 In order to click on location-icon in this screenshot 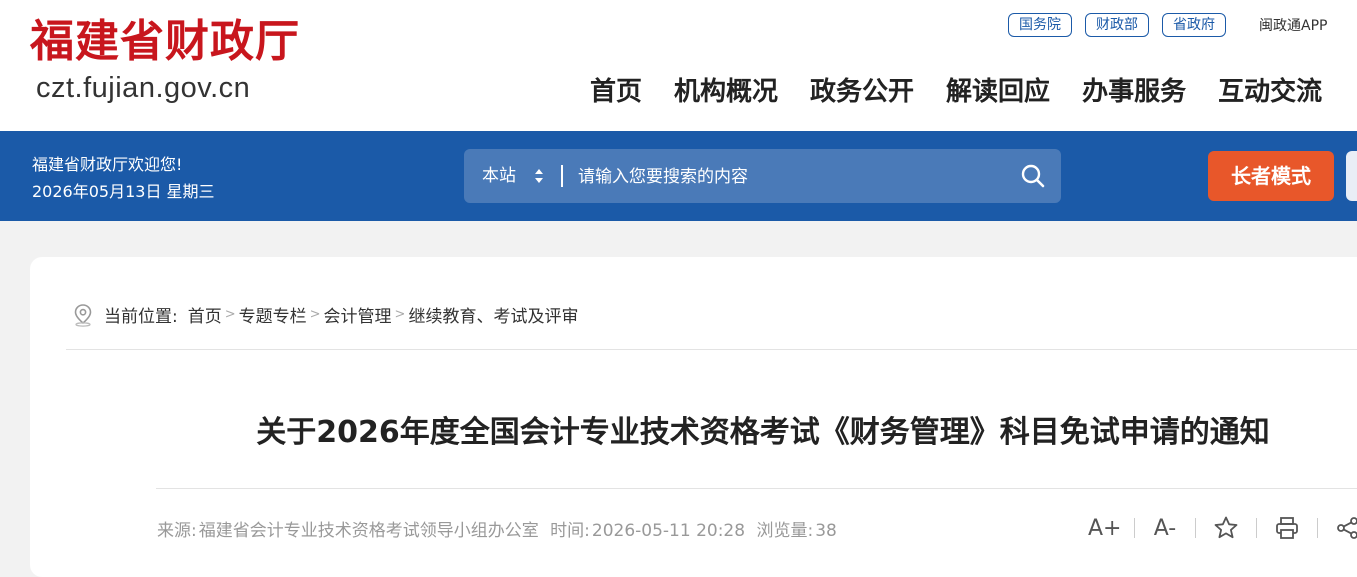, I will do `click(83, 315)`.